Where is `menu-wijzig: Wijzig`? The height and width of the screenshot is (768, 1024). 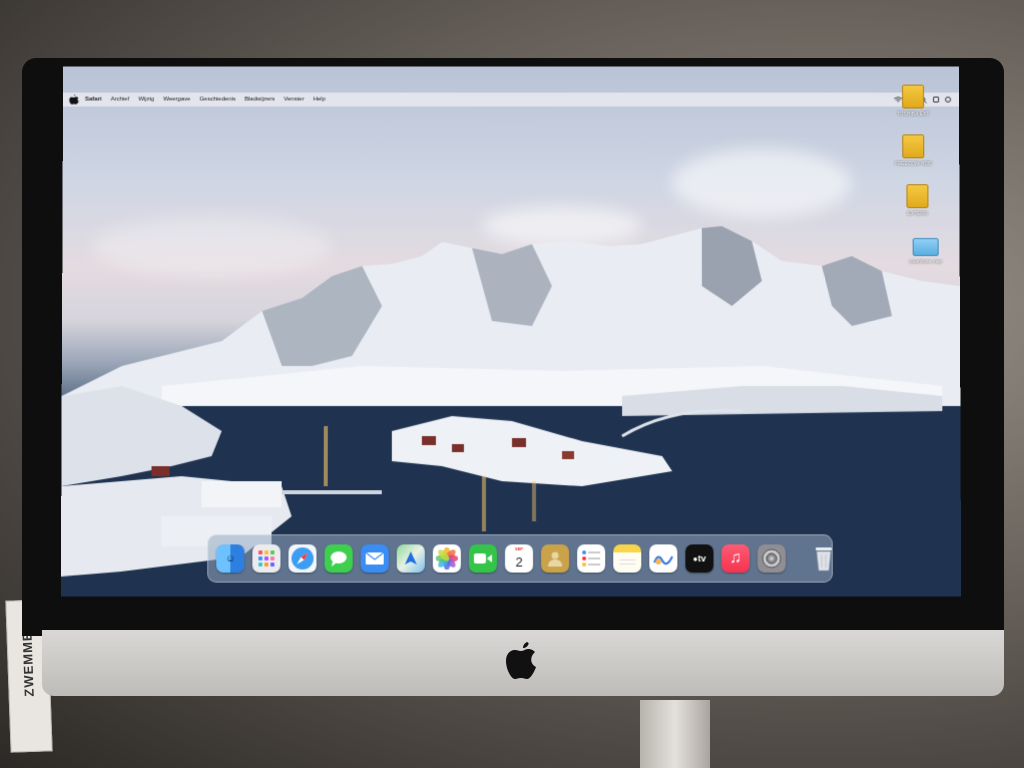
menu-wijzig: Wijzig is located at coordinates (146, 100).